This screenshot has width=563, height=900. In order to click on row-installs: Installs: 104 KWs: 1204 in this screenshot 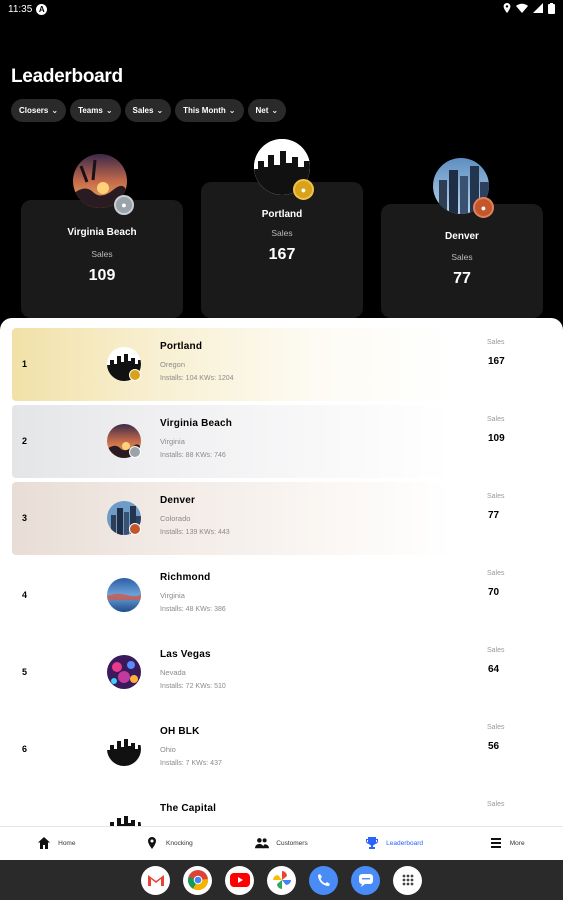, I will do `click(197, 378)`.